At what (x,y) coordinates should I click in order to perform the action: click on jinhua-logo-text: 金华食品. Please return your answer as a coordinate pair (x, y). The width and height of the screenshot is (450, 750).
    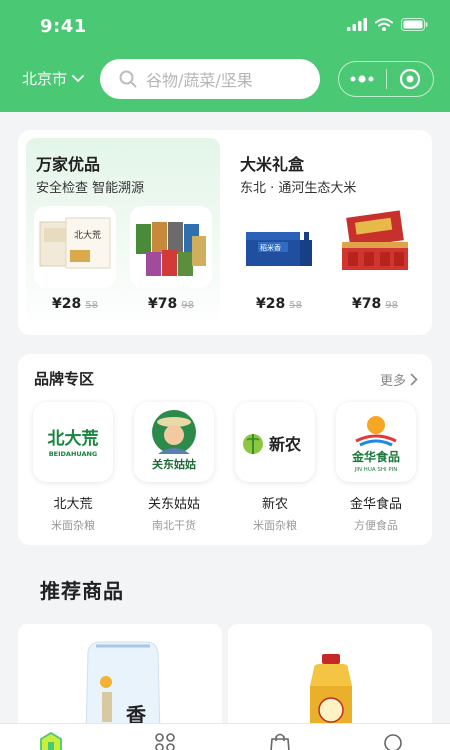
    Looking at the image, I should click on (375, 456).